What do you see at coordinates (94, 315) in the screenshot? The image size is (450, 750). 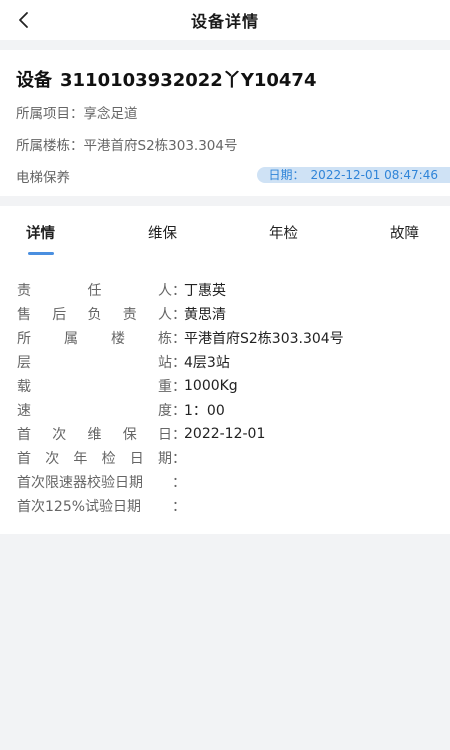 I see `field-label: 售后负责人` at bounding box center [94, 315].